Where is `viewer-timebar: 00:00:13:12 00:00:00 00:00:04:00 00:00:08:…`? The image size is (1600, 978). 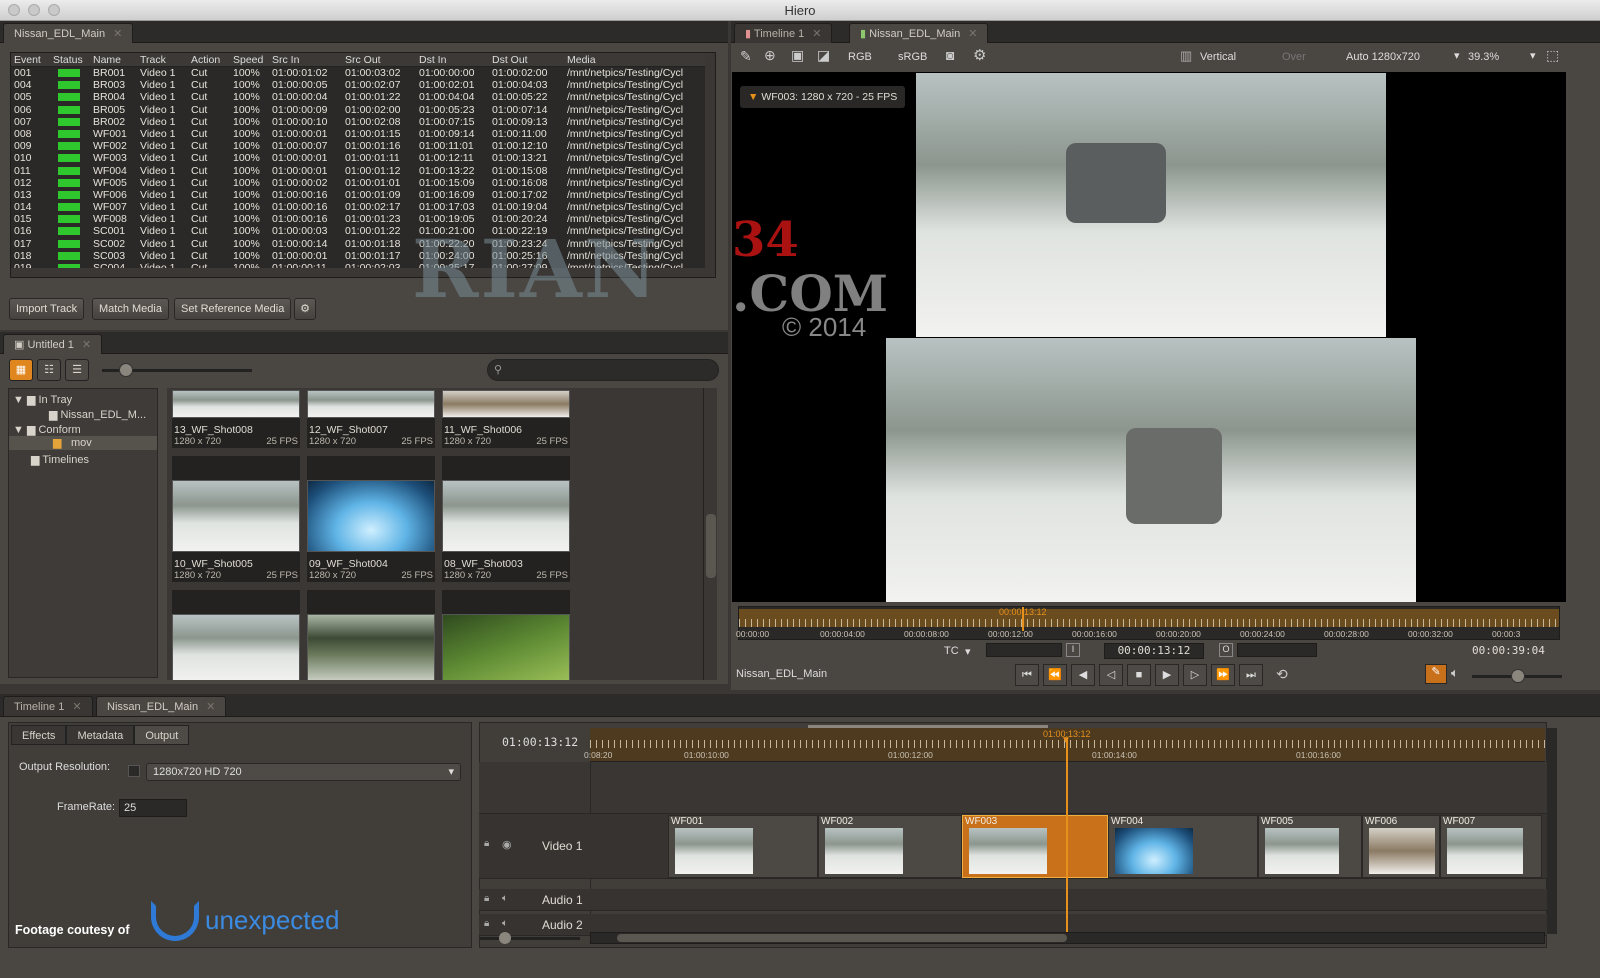
viewer-timebar: 00:00:13:12 00:00:00 00:00:04:00 00:00:08:… is located at coordinates (1148, 623).